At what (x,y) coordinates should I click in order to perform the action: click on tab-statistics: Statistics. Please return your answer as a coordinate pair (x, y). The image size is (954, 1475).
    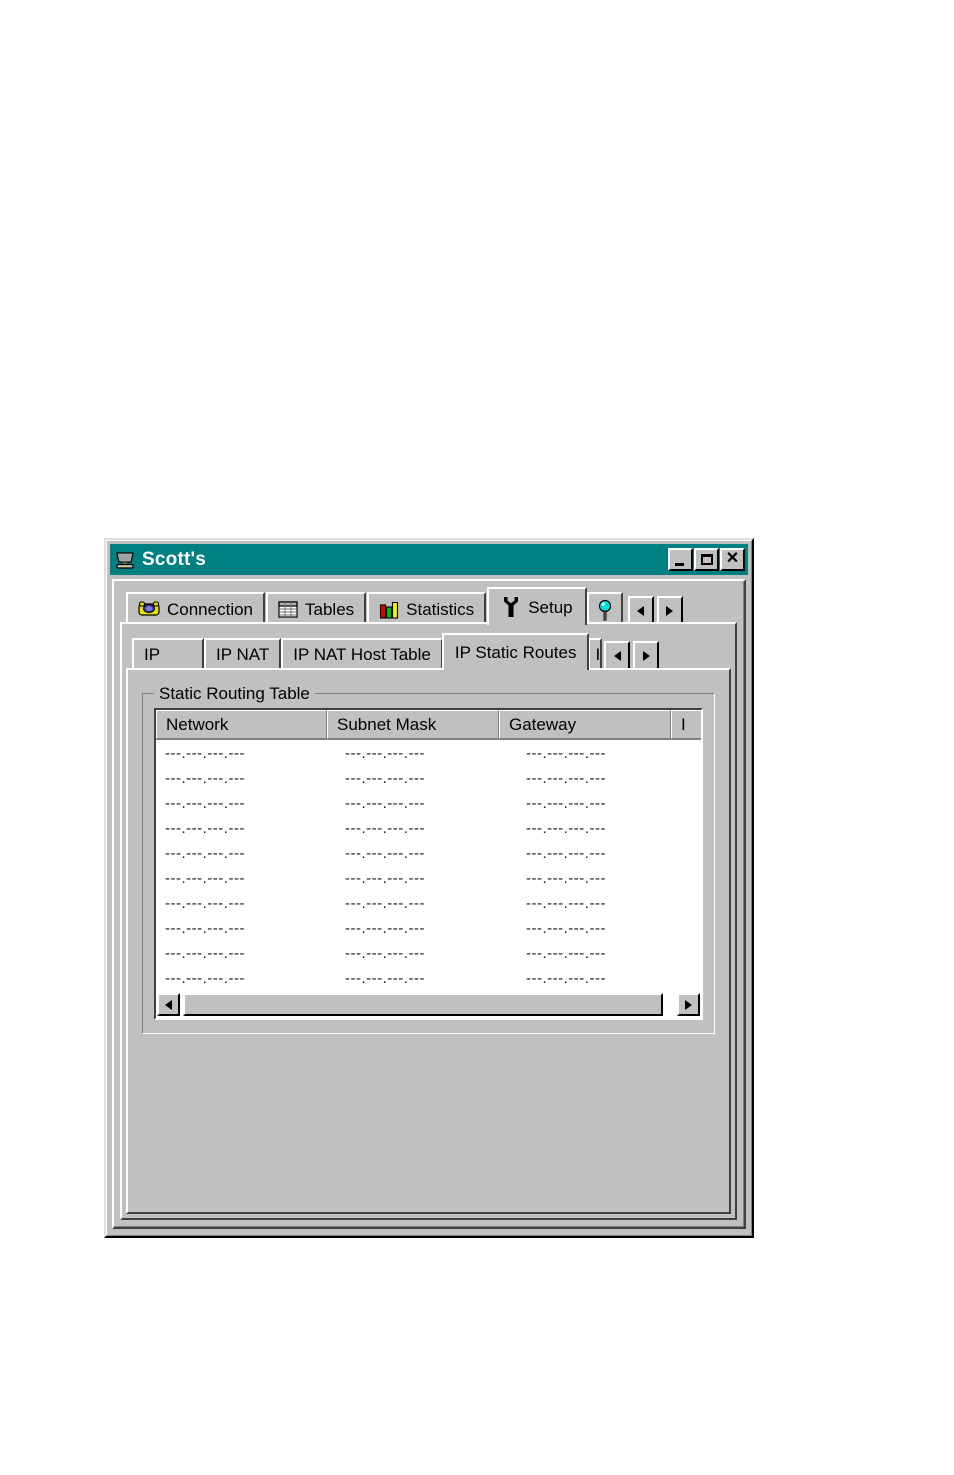
    Looking at the image, I should click on (427, 608).